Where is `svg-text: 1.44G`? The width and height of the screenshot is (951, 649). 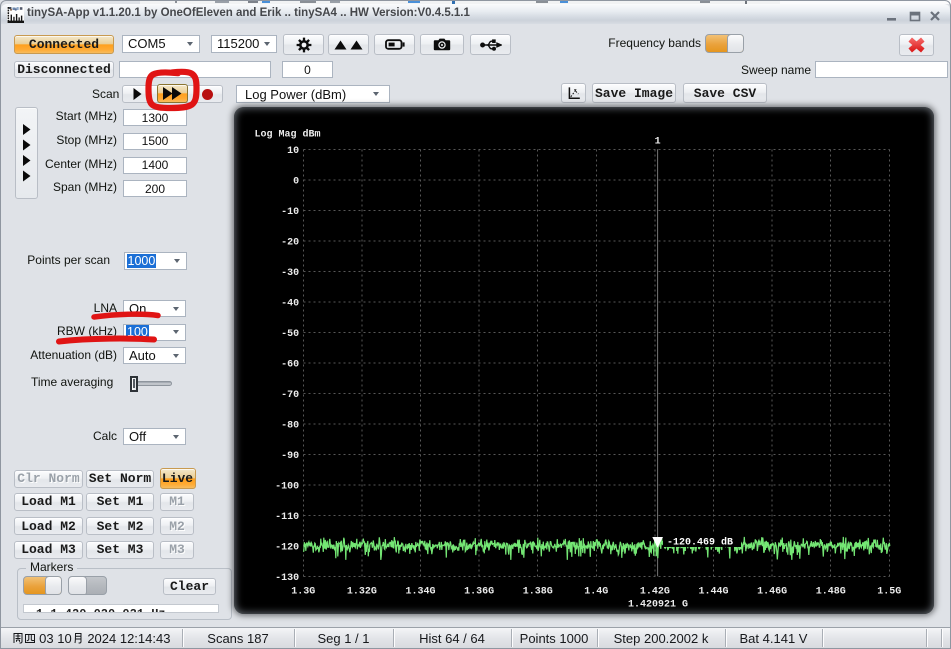 svg-text: 1.44G is located at coordinates (713, 592).